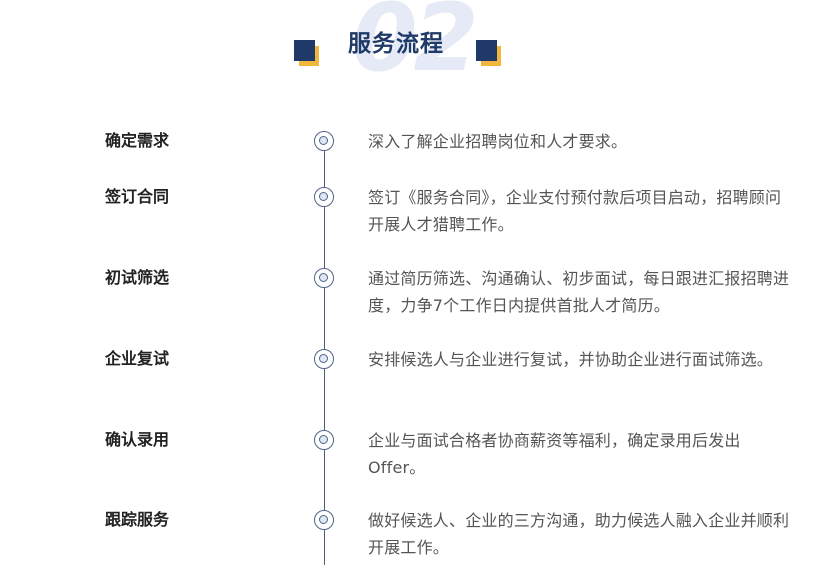 The height and width of the screenshot is (565, 829). Describe the element at coordinates (579, 534) in the screenshot. I see `step-description: 做好候选人、企业的三方沟通，助力候选人融入企业并顺利开展工作。` at that location.